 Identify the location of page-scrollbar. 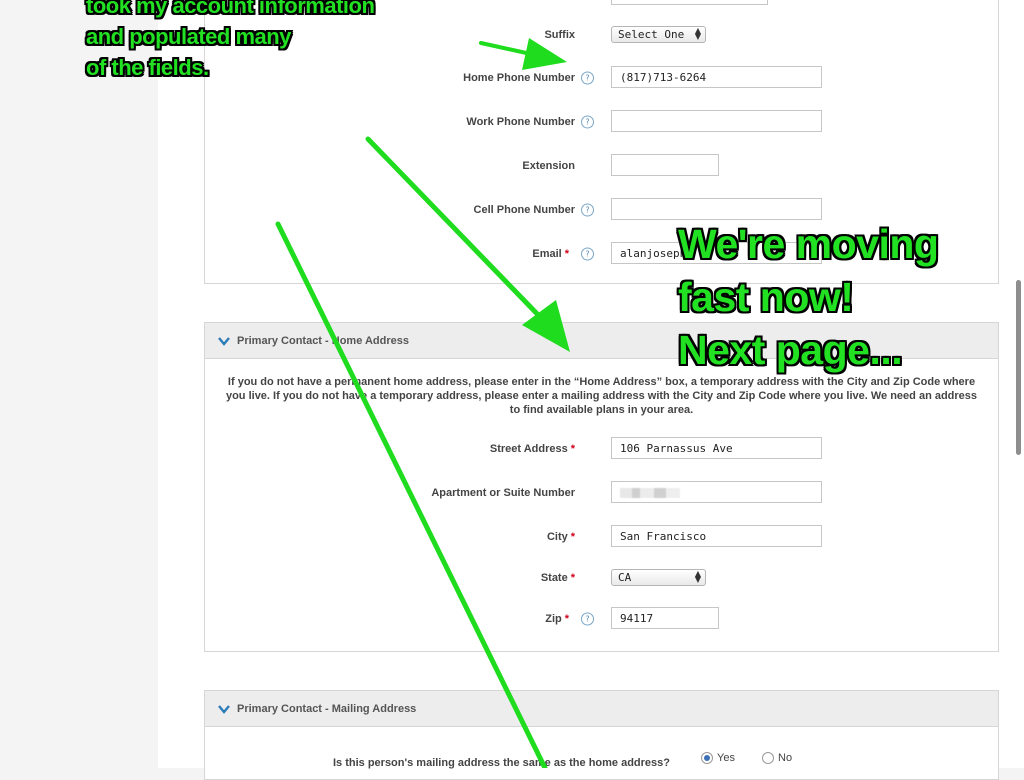
(1018, 367).